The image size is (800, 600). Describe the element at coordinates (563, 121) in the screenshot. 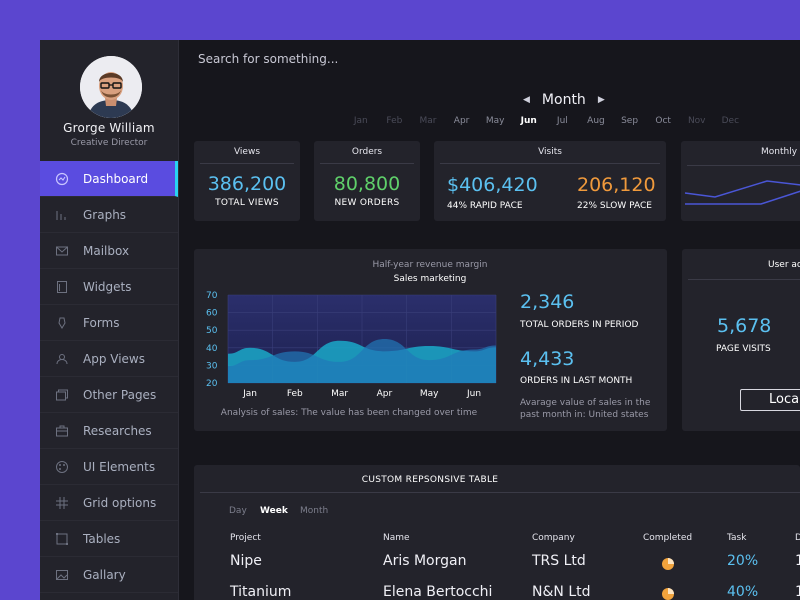

I see `month-jul: Jul` at that location.